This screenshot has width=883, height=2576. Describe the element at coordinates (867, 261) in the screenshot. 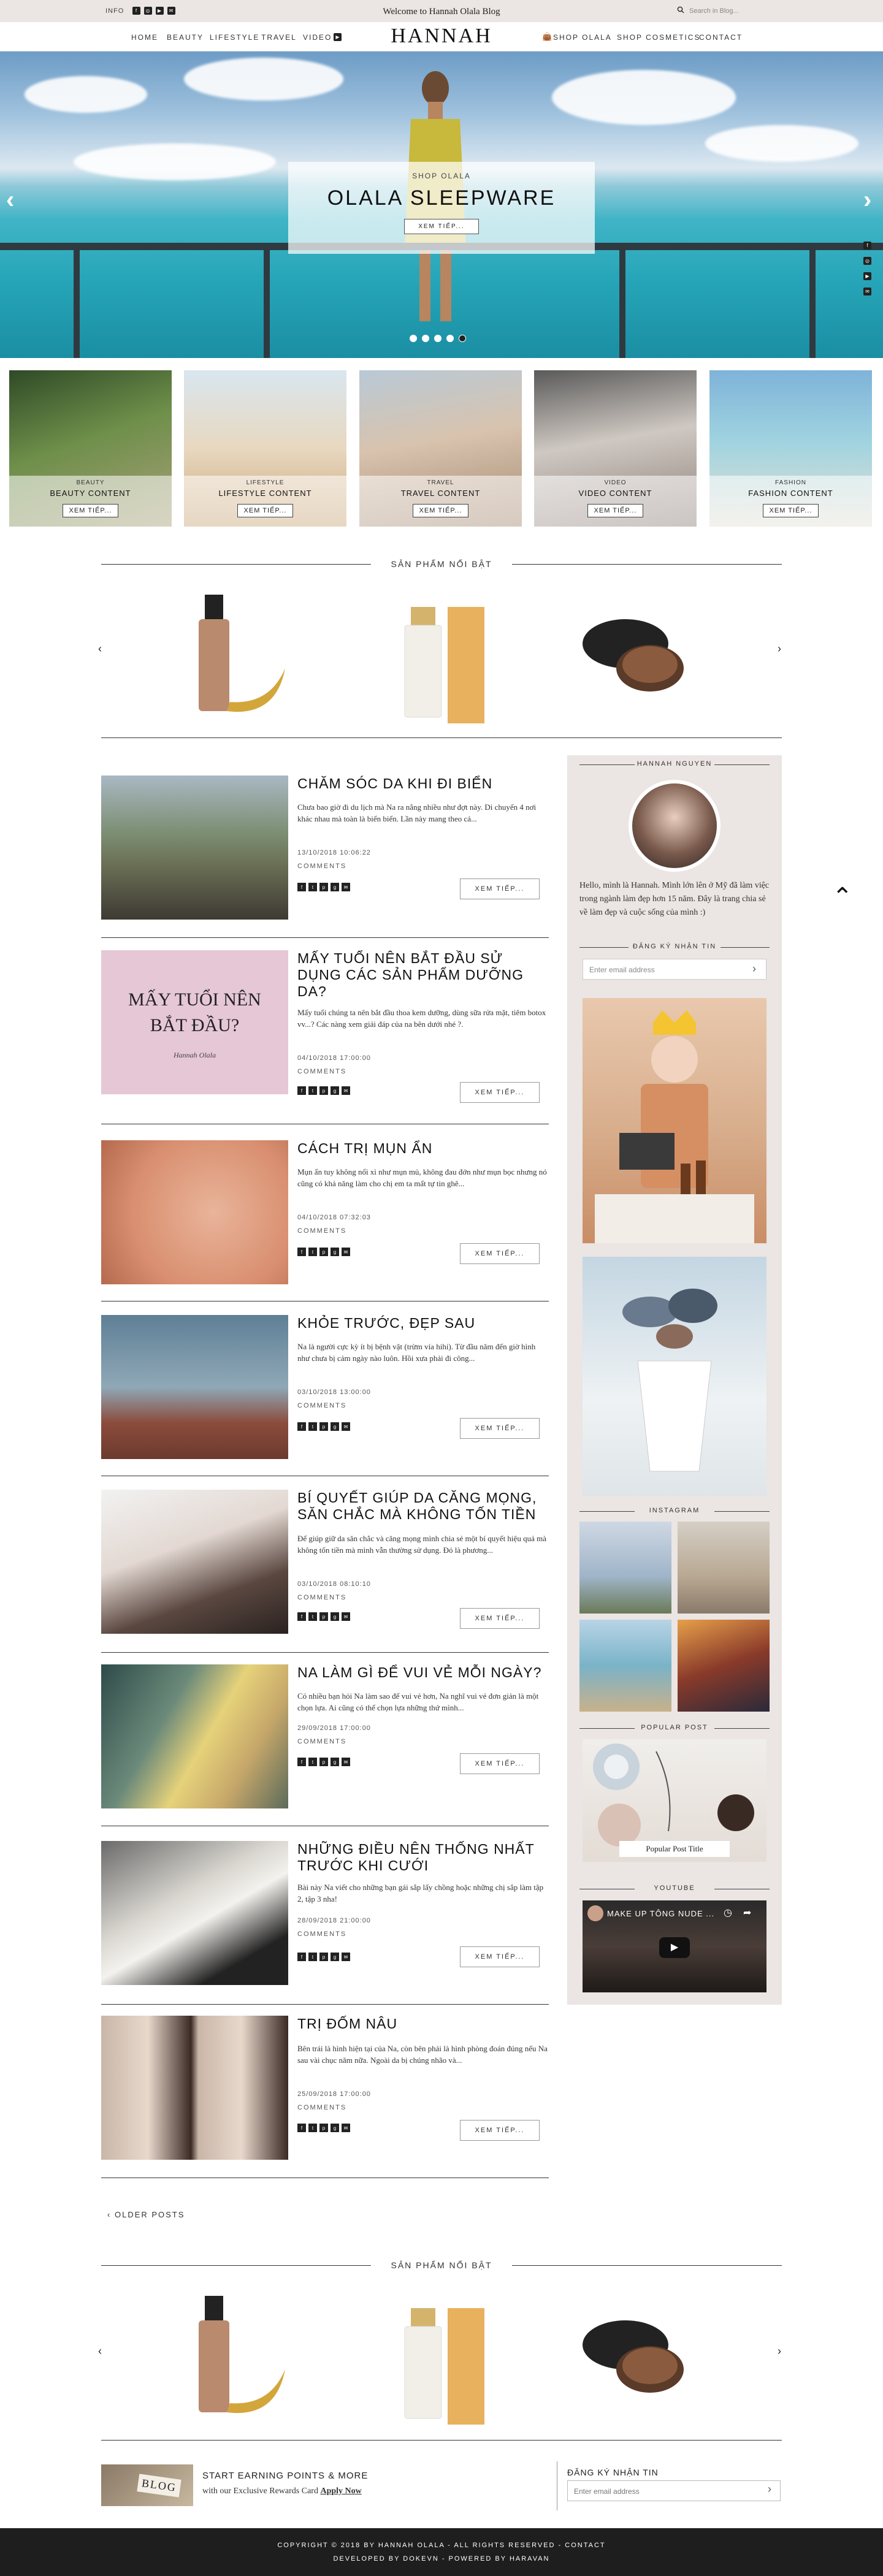

I see `instagram-icon: ◎` at that location.